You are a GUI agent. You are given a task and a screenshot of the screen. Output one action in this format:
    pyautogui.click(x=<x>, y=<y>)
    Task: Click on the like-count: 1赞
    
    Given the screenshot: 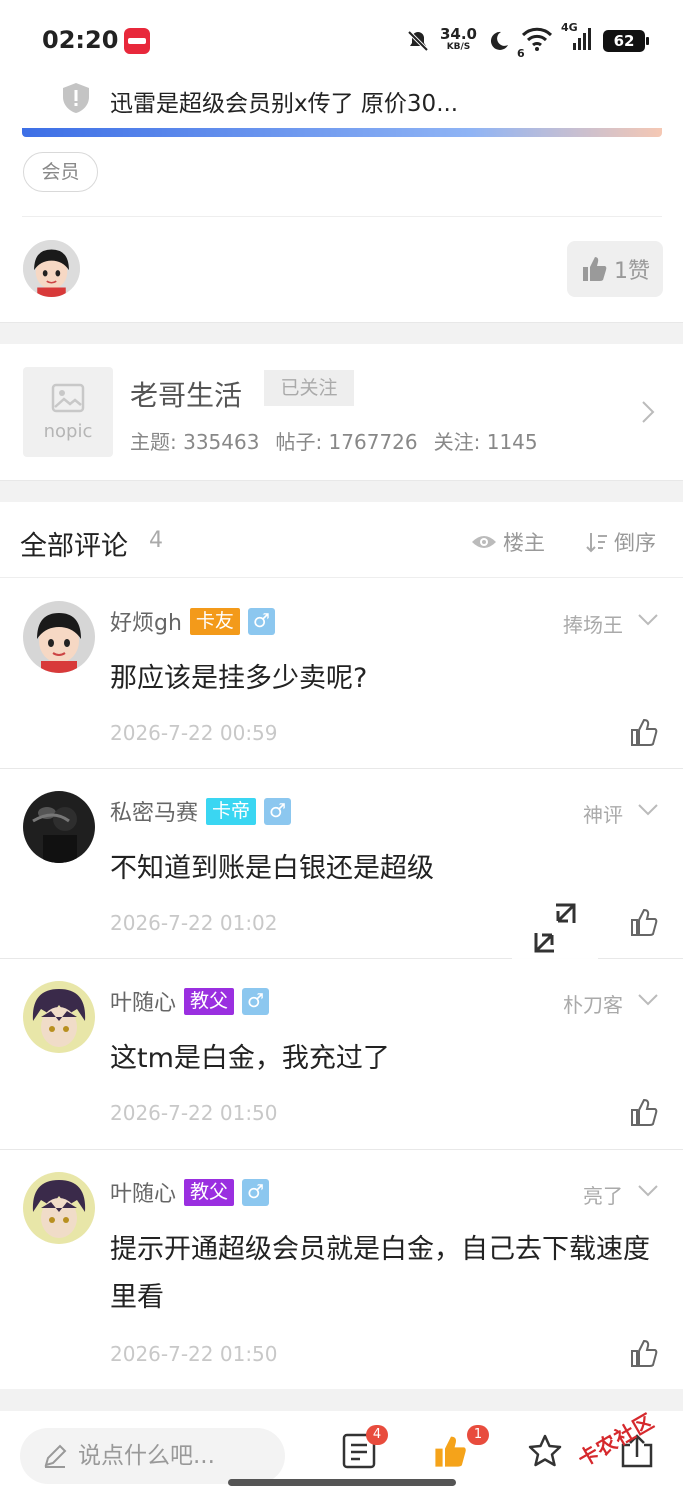 What is the action you would take?
    pyautogui.click(x=632, y=271)
    